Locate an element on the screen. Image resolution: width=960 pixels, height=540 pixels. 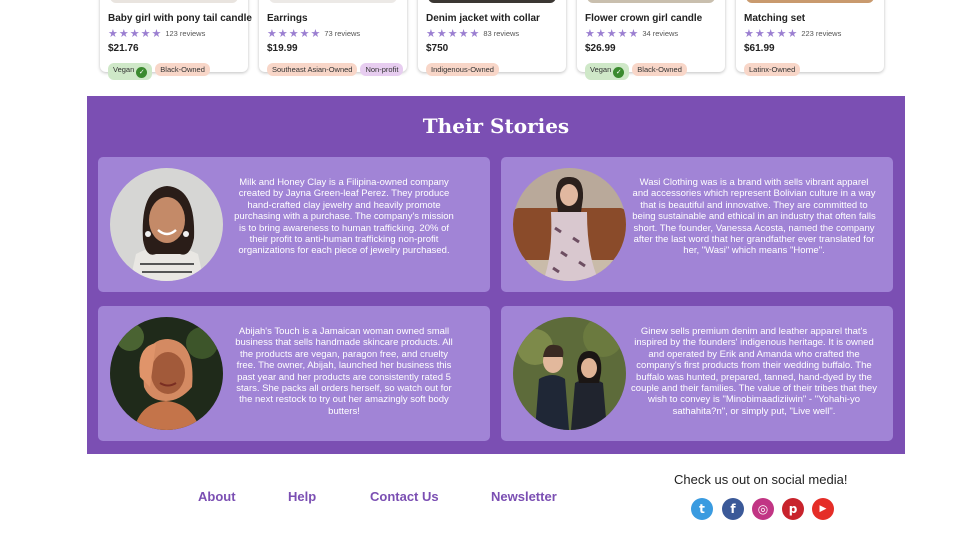
facebook-icon: f is located at coordinates (733, 509).